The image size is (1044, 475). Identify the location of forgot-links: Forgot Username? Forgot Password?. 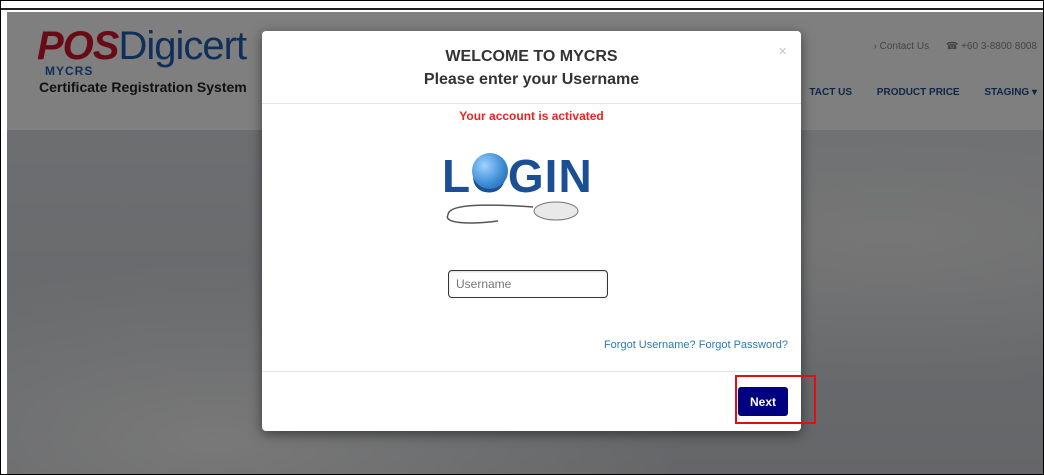
(696, 345).